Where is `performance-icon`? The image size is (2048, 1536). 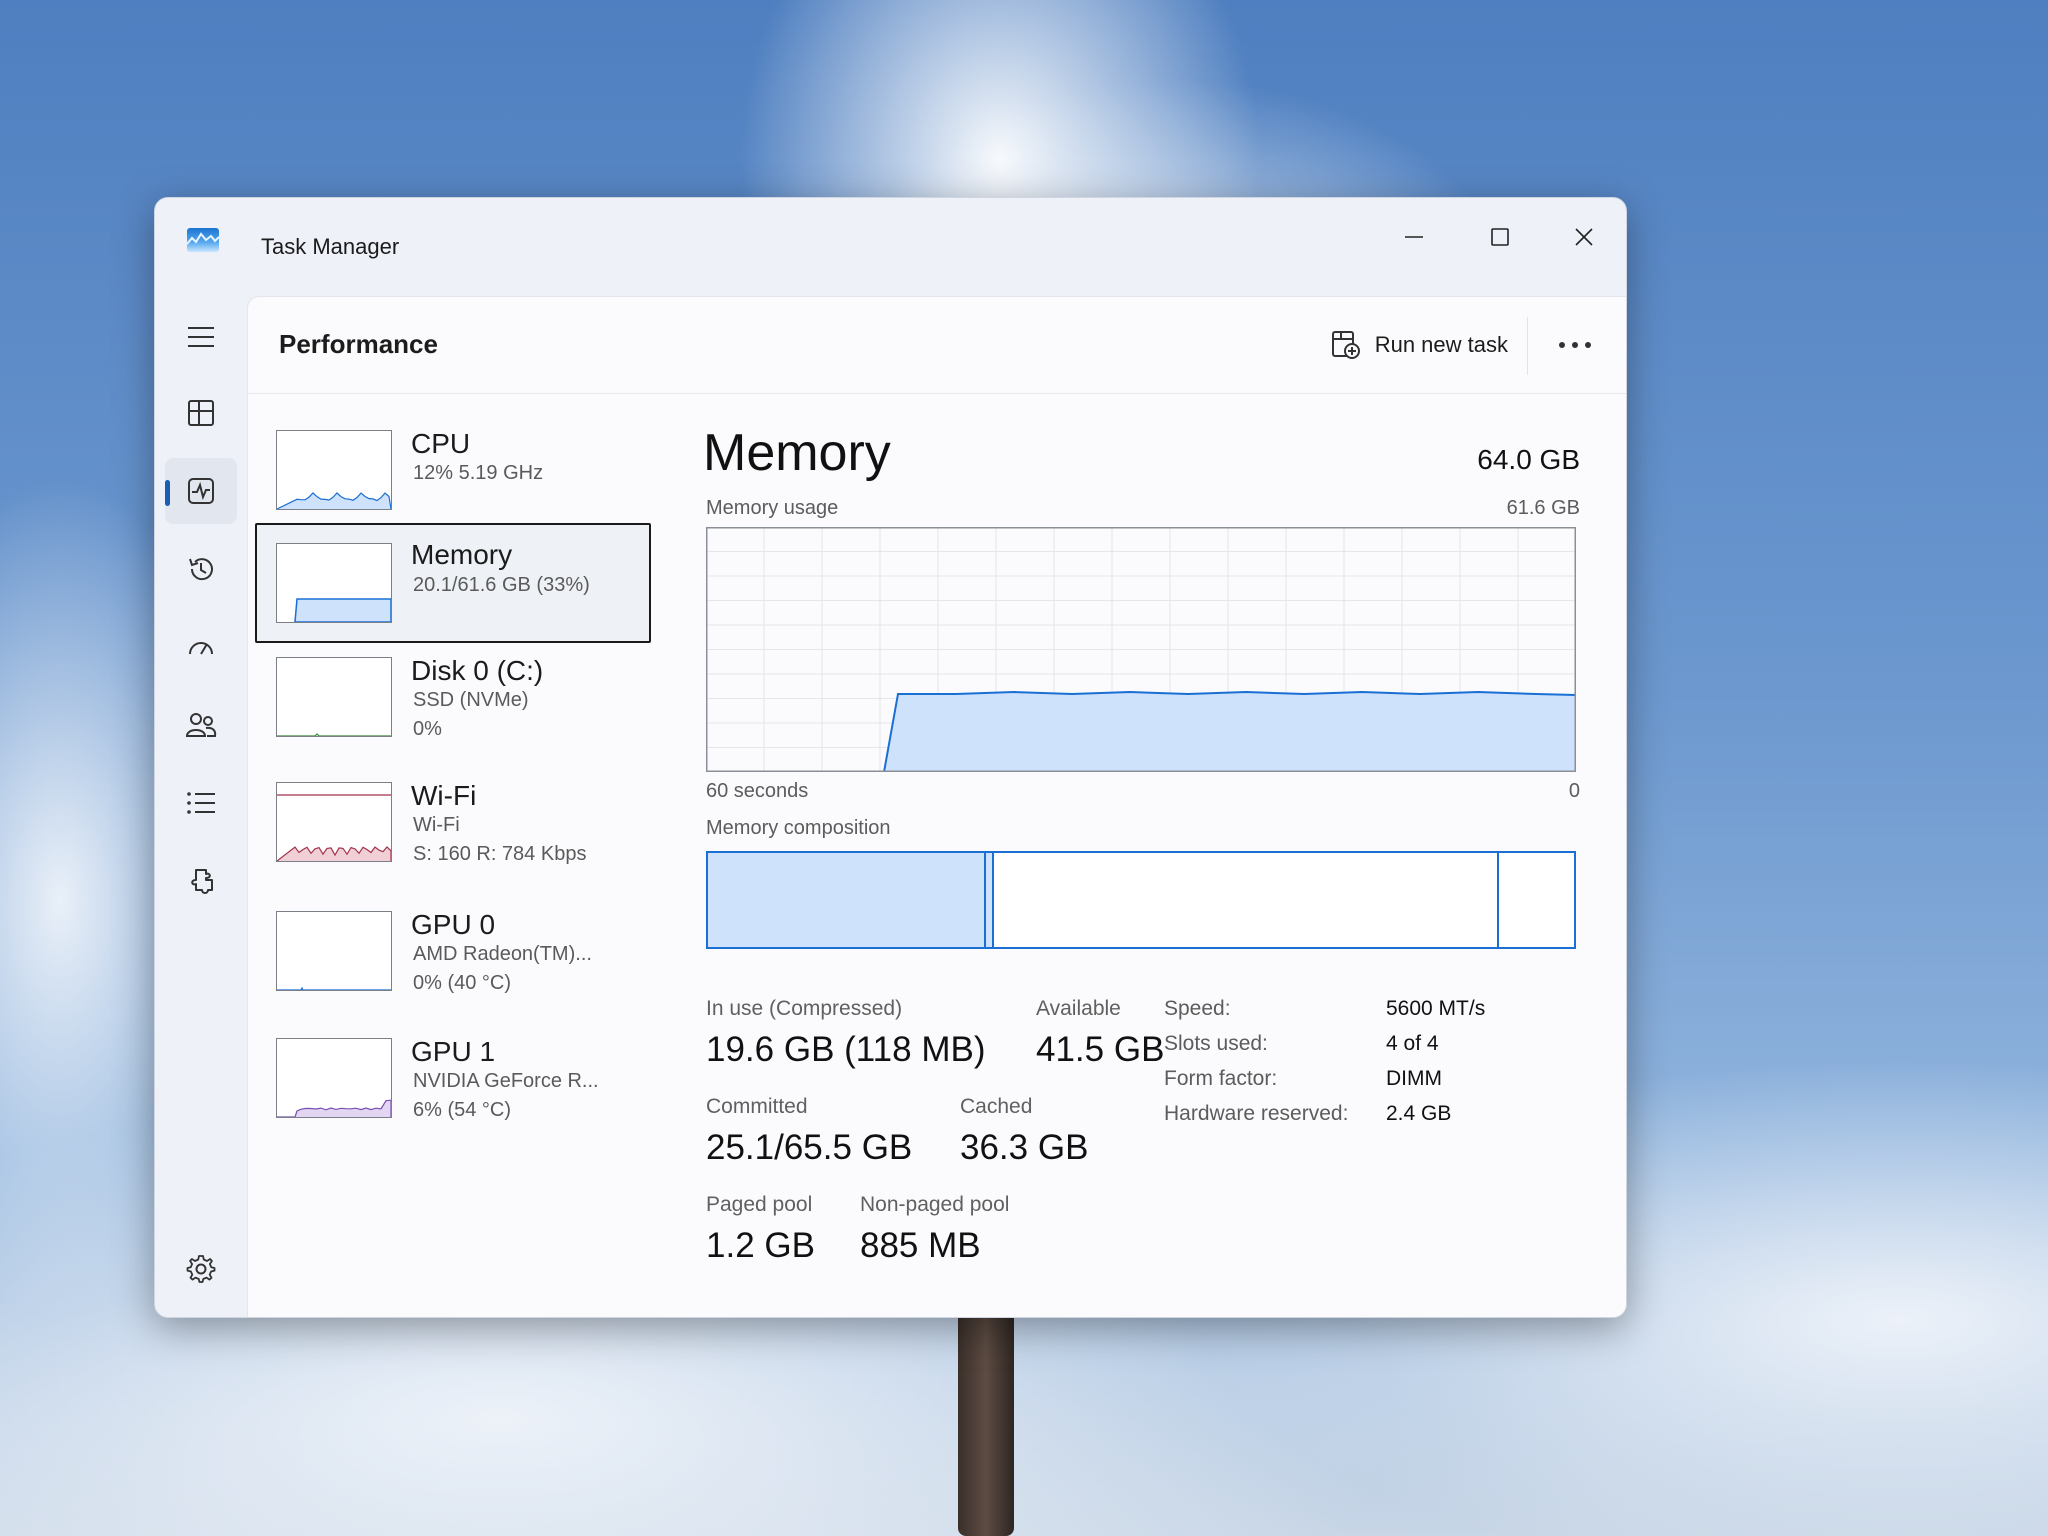 performance-icon is located at coordinates (201, 491).